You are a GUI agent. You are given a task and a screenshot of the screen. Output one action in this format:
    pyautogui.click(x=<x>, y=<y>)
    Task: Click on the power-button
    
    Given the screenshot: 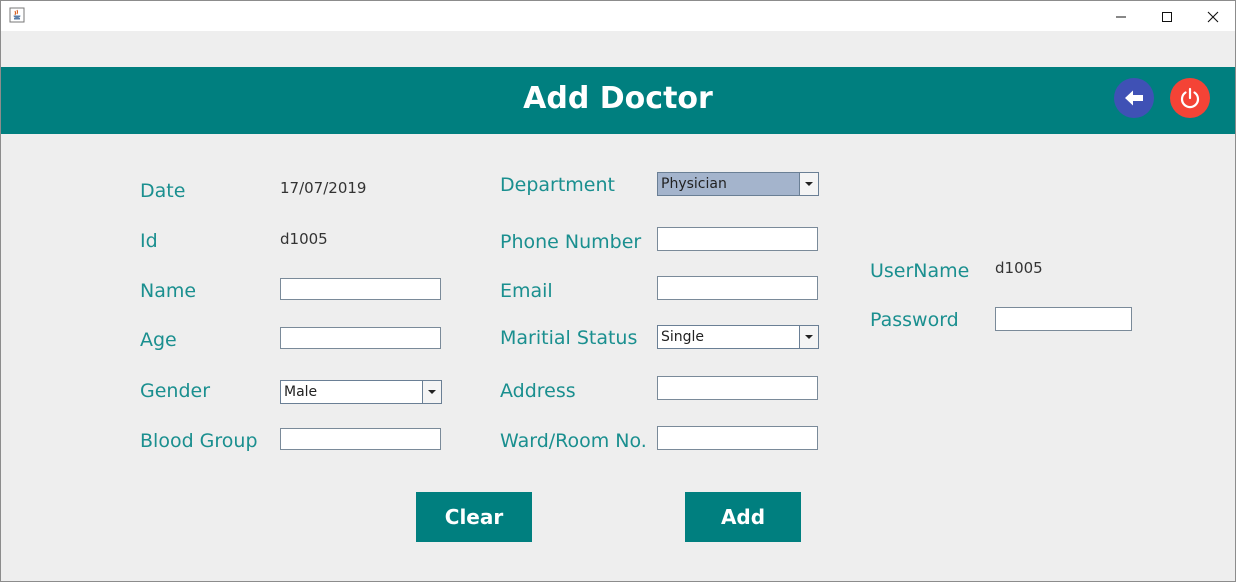 What is the action you would take?
    pyautogui.click(x=1190, y=98)
    